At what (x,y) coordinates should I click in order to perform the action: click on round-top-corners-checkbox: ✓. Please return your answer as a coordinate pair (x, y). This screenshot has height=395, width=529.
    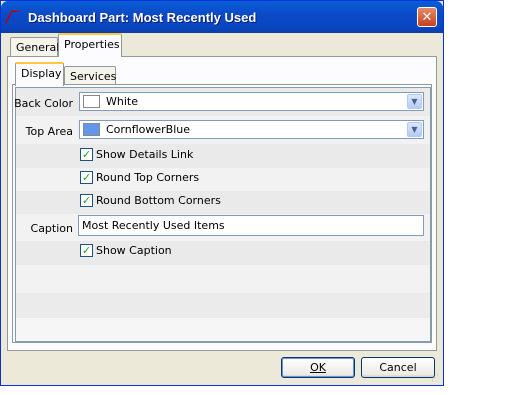
    Looking at the image, I should click on (86, 177).